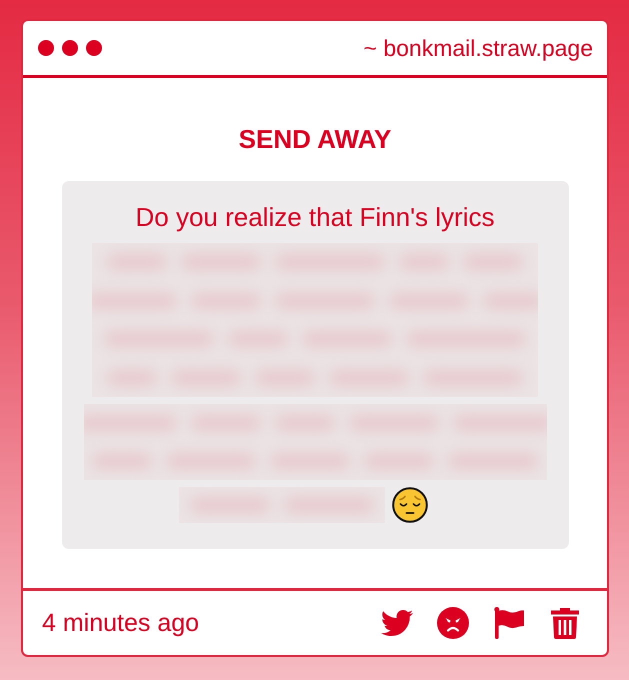 The image size is (629, 680). Describe the element at coordinates (565, 623) in the screenshot. I see `trash-icon` at that location.